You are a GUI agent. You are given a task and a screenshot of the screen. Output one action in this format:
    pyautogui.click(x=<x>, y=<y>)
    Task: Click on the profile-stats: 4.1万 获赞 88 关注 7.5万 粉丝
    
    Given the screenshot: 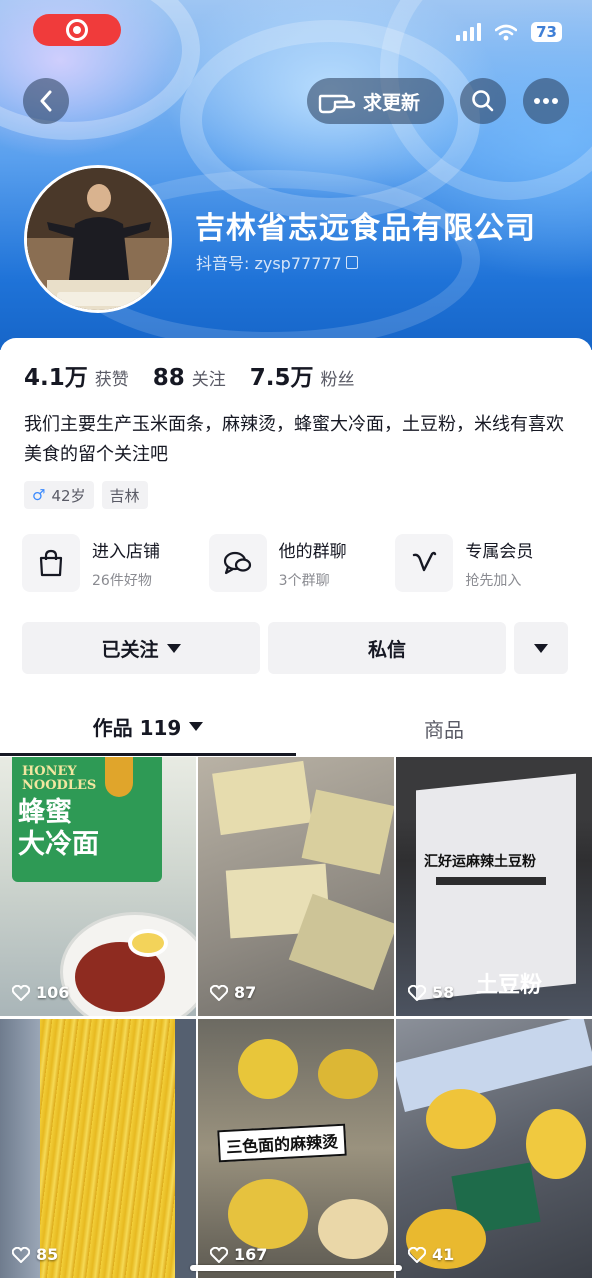 What is the action you would take?
    pyautogui.click(x=201, y=375)
    